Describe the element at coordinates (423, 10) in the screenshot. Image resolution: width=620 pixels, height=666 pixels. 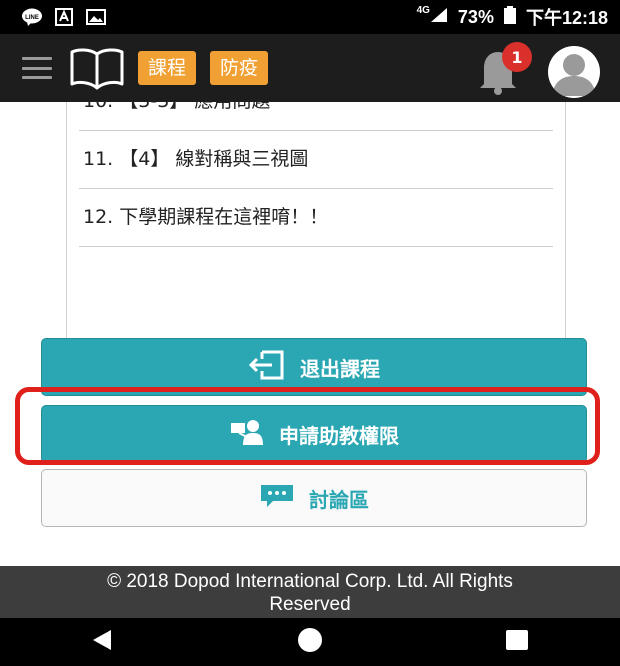
I see `network-type: 4G` at that location.